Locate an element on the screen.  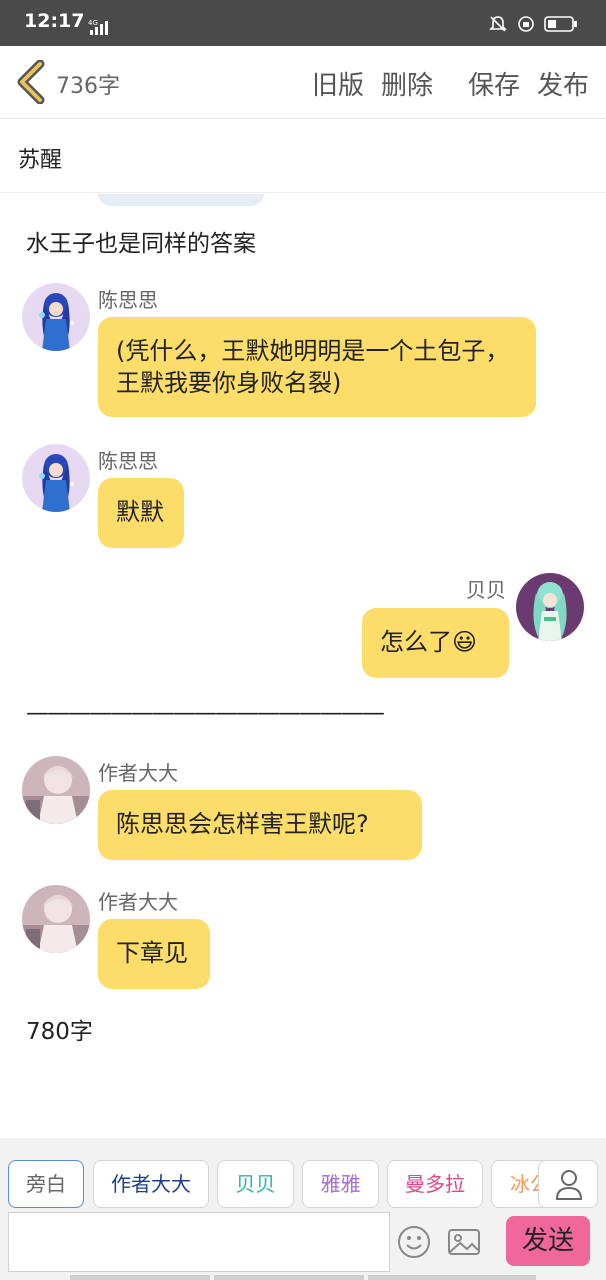
status-time: 12:17 is located at coordinates (54, 21).